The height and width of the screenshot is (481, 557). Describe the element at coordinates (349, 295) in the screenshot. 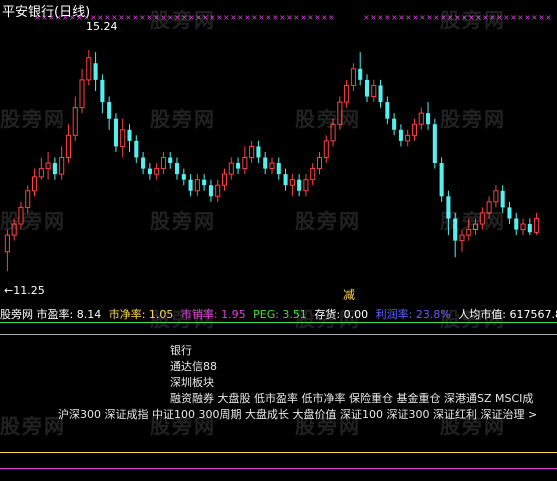

I see `signal-label: 减` at that location.